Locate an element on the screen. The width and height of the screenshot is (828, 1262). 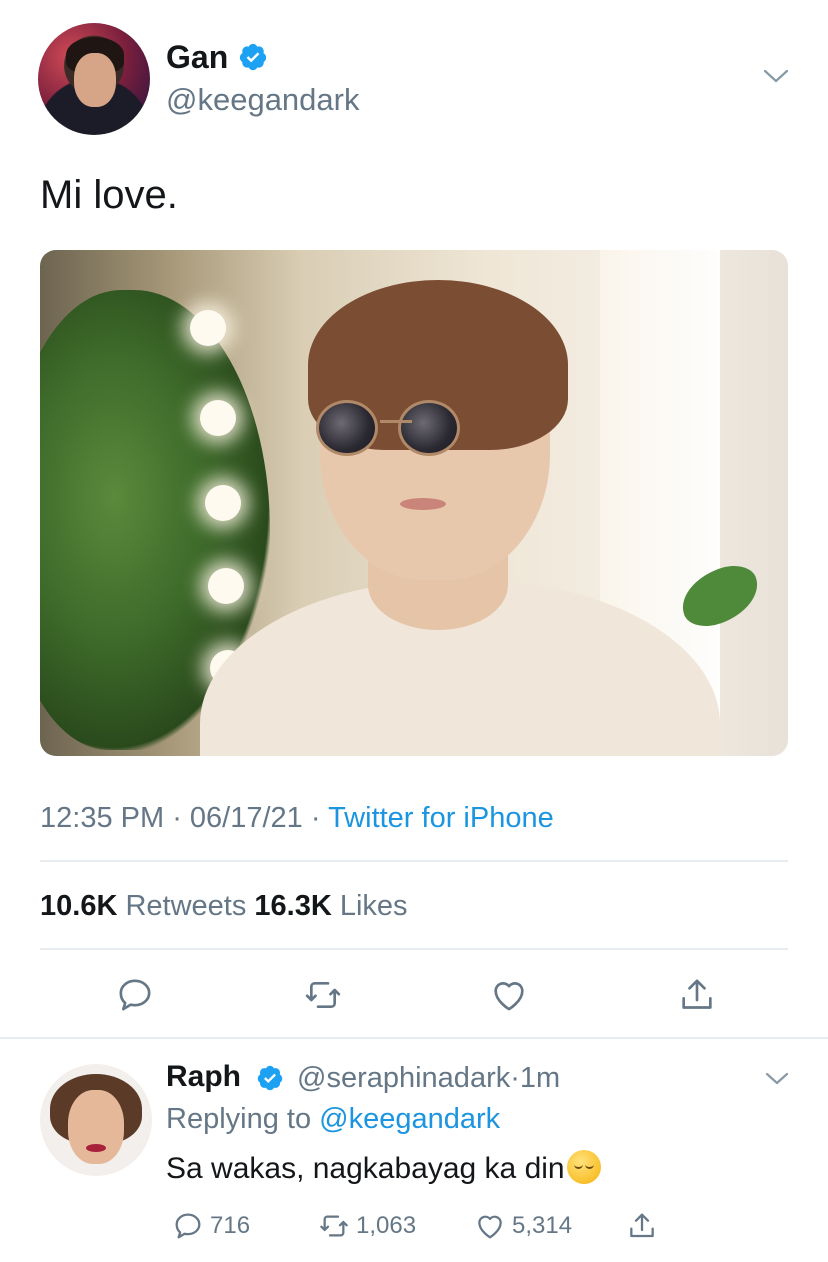
tweet-source-link: Twitter for iPhone is located at coordinates (441, 818).